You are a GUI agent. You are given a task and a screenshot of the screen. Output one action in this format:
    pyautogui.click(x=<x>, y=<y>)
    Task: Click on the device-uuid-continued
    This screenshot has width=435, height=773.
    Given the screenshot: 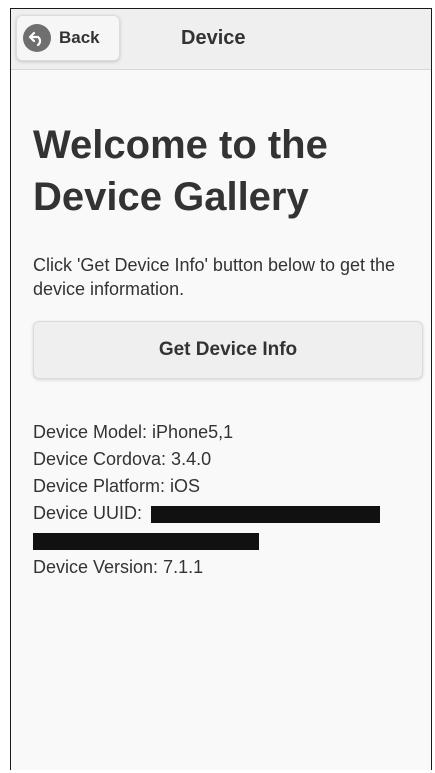 What is the action you would take?
    pyautogui.click(x=228, y=540)
    